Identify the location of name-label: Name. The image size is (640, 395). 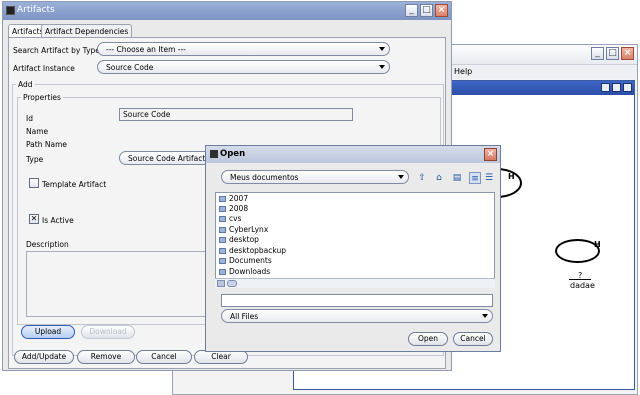
(37, 131).